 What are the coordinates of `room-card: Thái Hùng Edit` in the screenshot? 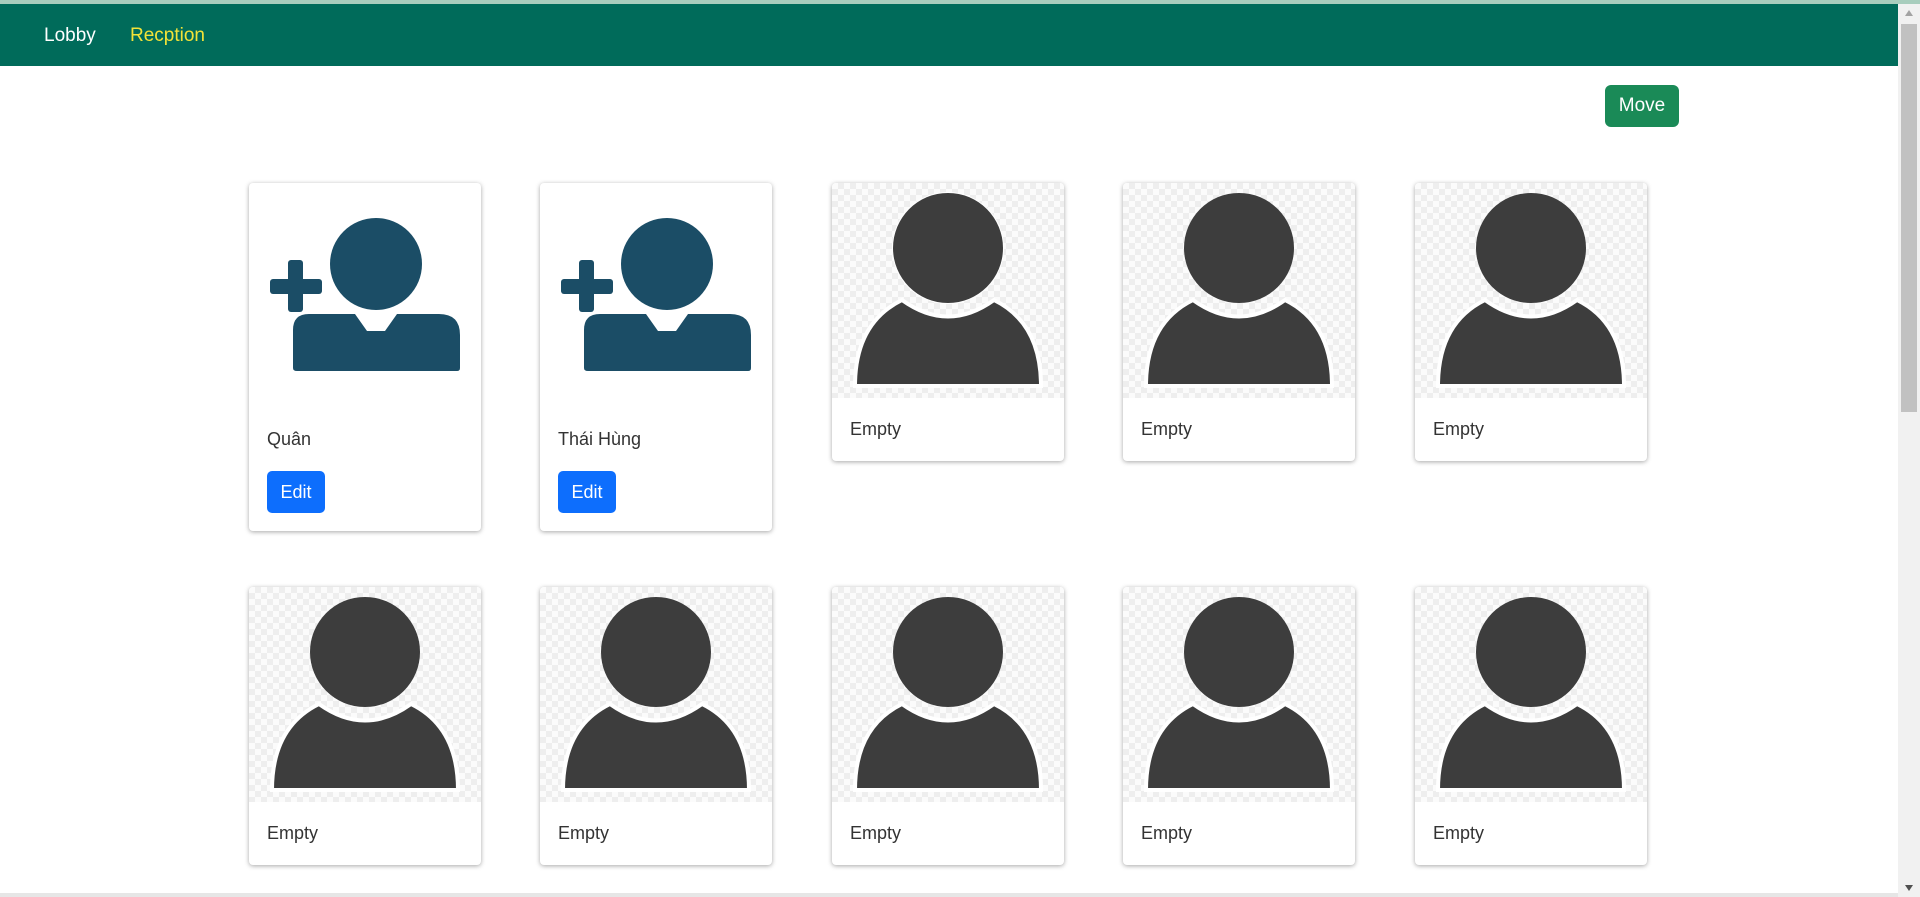 It's located at (656, 357).